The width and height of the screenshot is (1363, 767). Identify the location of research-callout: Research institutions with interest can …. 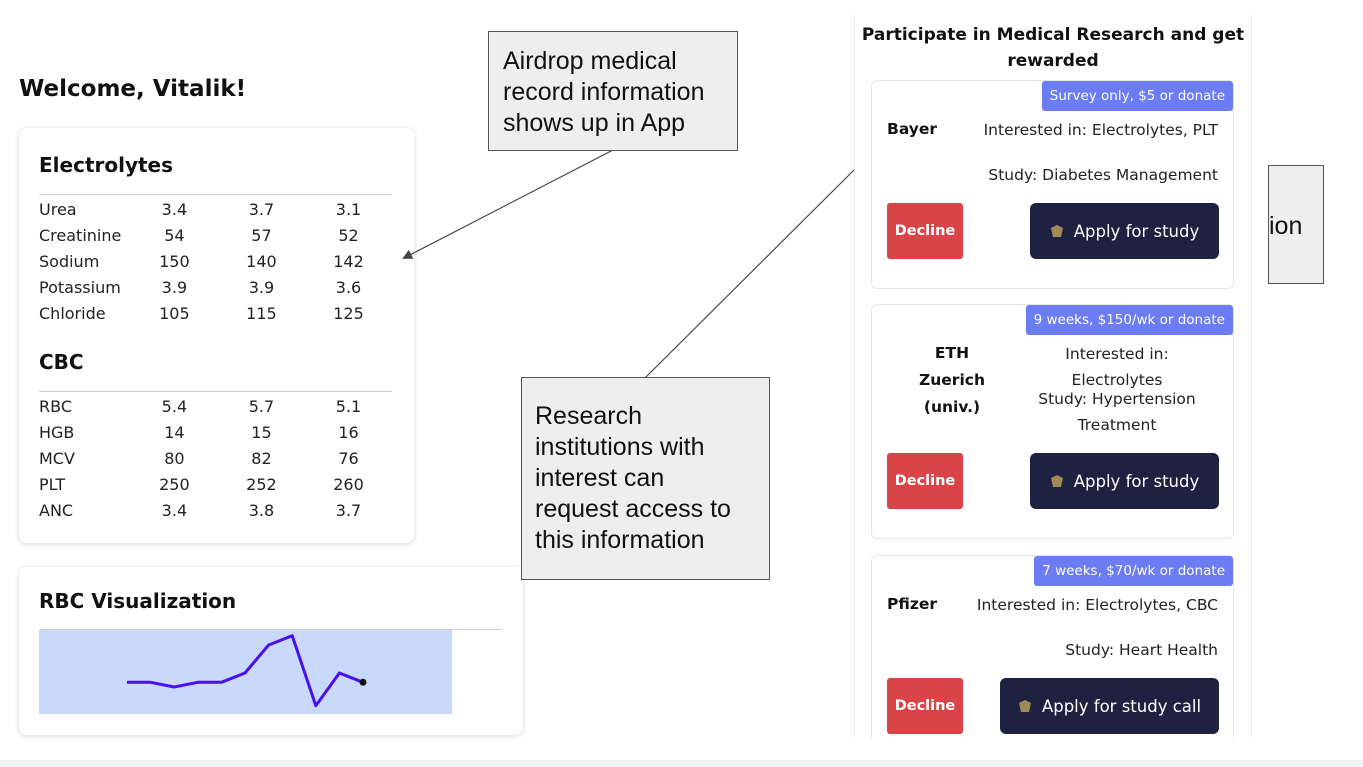
(645, 478).